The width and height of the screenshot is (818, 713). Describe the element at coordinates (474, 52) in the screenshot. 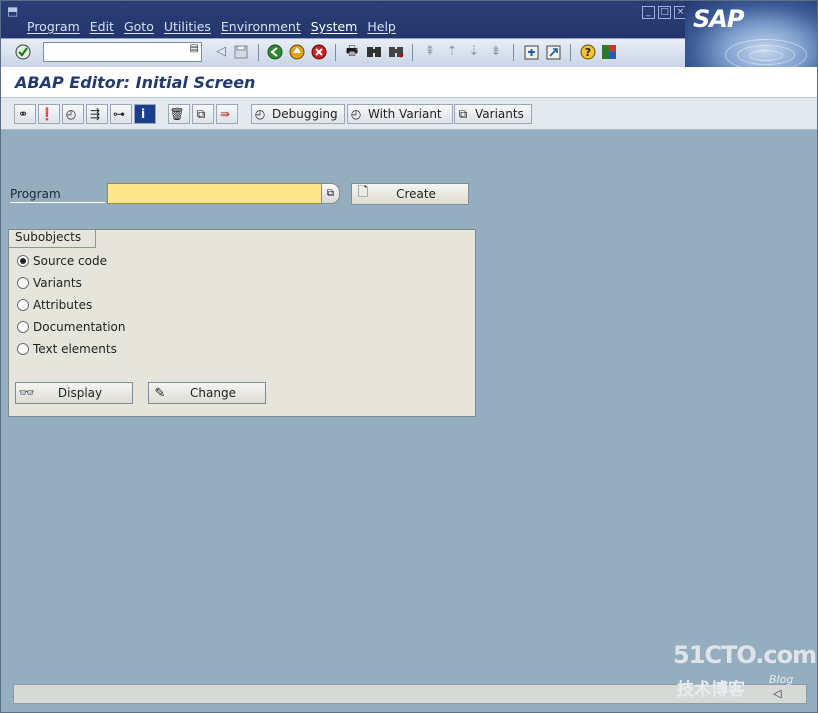

I see `next-page-icon: ⇣` at that location.